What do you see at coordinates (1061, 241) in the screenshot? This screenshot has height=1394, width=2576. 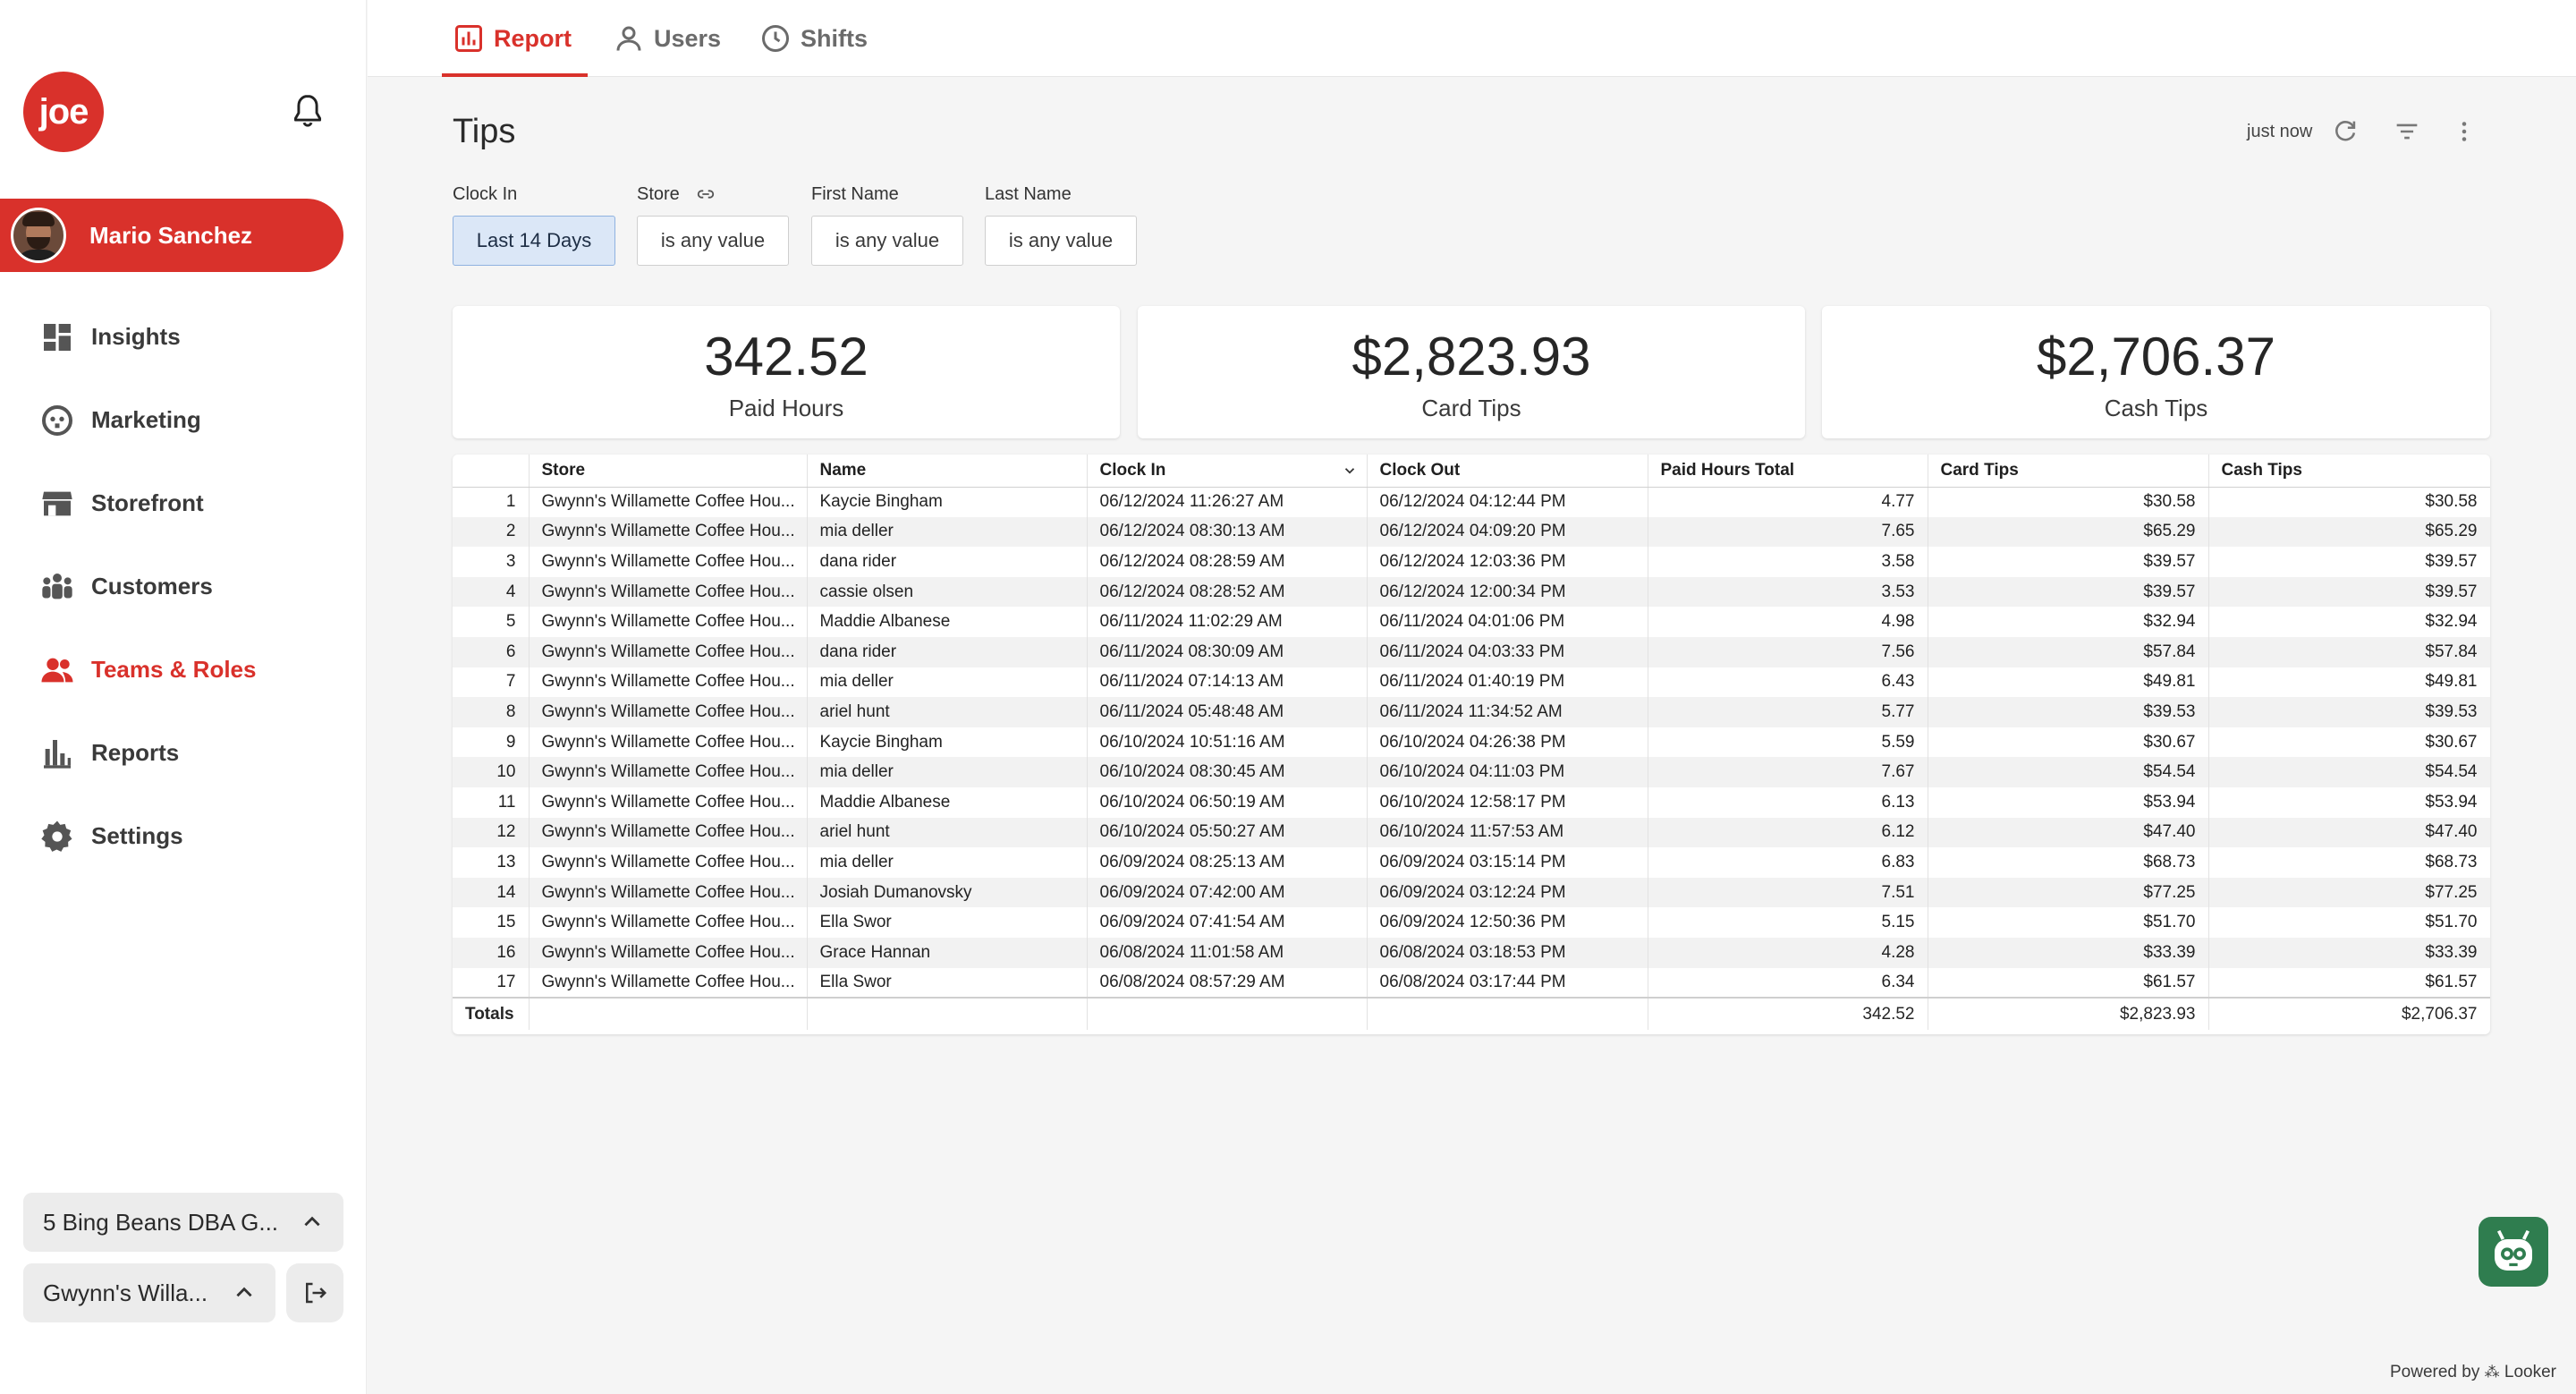 I see `last-name-filter: is any value` at bounding box center [1061, 241].